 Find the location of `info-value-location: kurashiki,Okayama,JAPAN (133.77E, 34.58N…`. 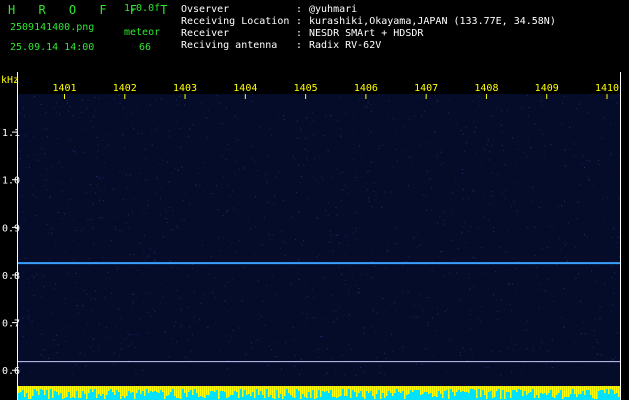

info-value-location: kurashiki,Okayama,JAPAN (133.77E, 34.58N… is located at coordinates (432, 21).